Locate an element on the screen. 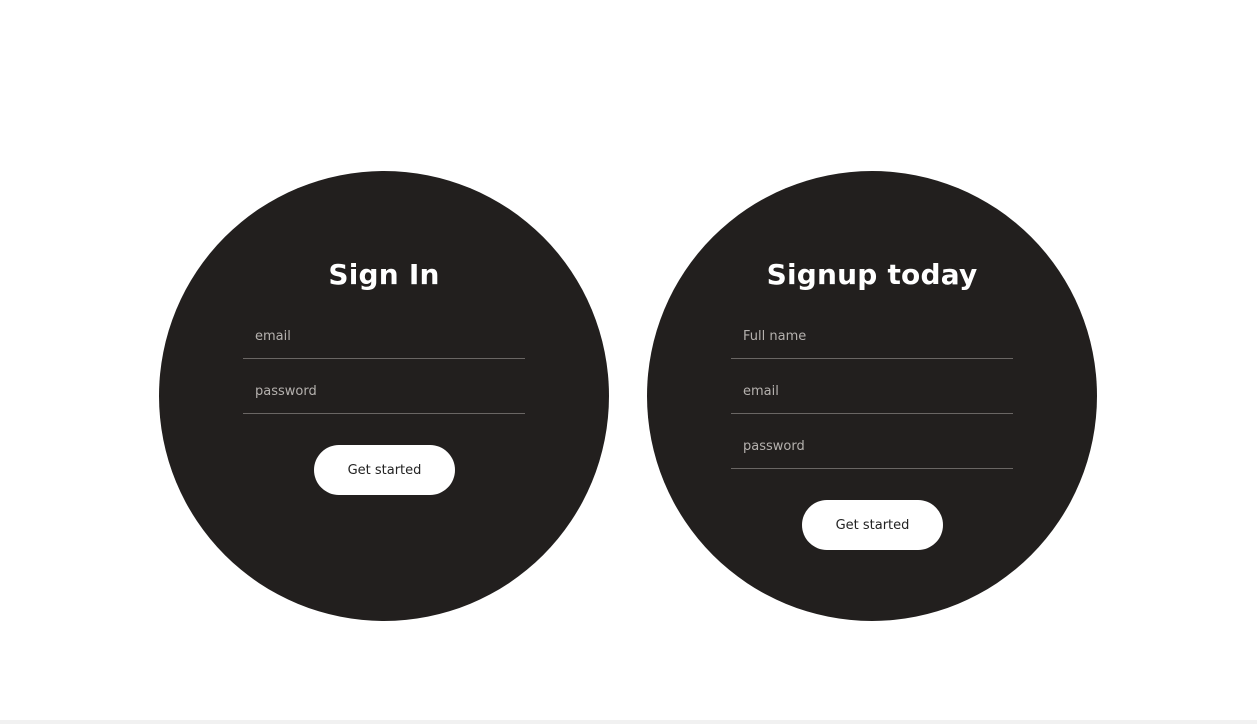 The width and height of the screenshot is (1257, 724). signup-title: Signup today is located at coordinates (872, 274).